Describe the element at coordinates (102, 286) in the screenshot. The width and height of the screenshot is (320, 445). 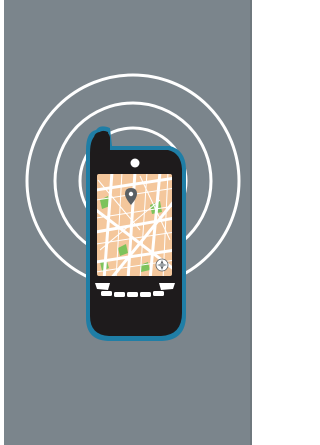
I see `phone-key-left` at that location.